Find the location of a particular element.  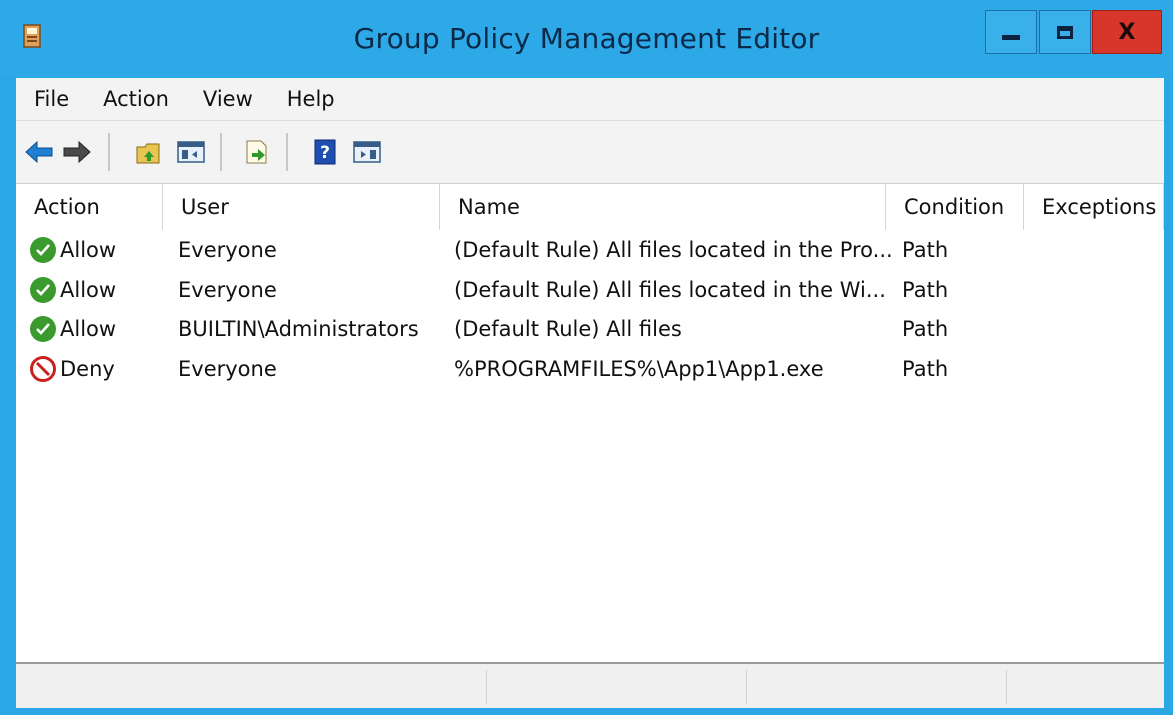

column-header-user: User is located at coordinates (301, 207).